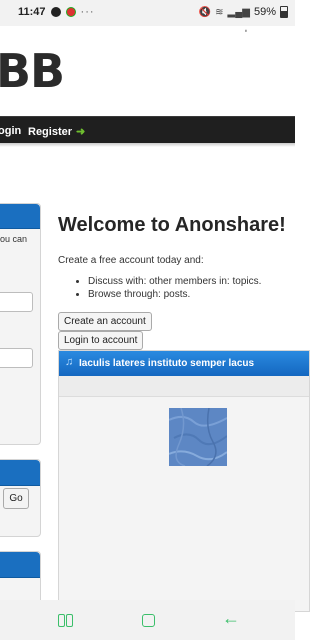 The height and width of the screenshot is (640, 320). Describe the element at coordinates (69, 362) in the screenshot. I see `music-note-icon: ♫` at that location.